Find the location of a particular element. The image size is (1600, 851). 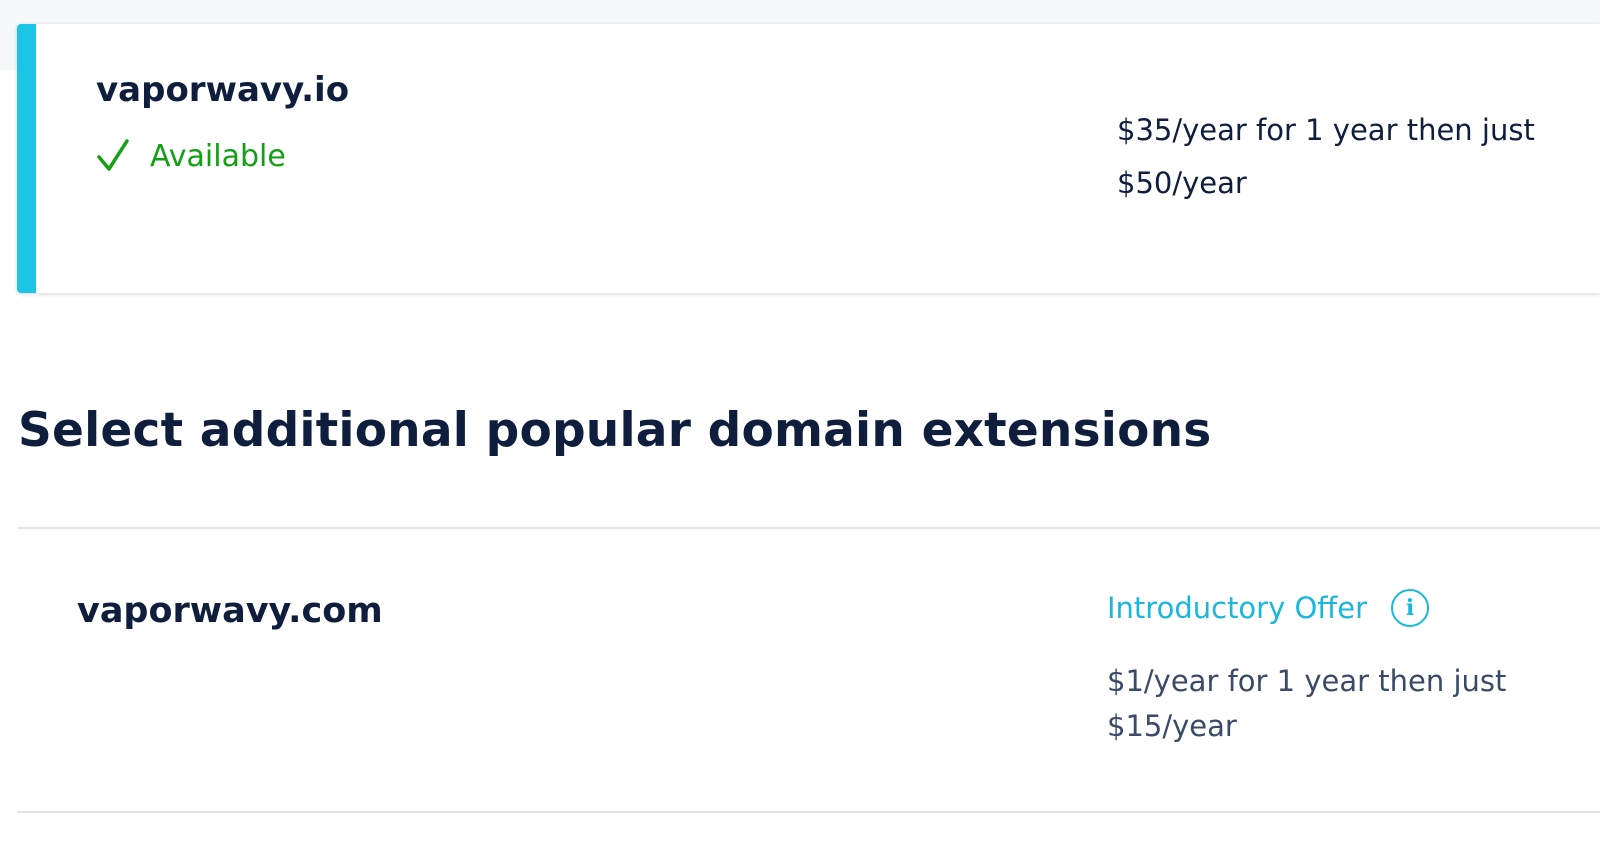

result-card-accent-bar is located at coordinates (26, 158).